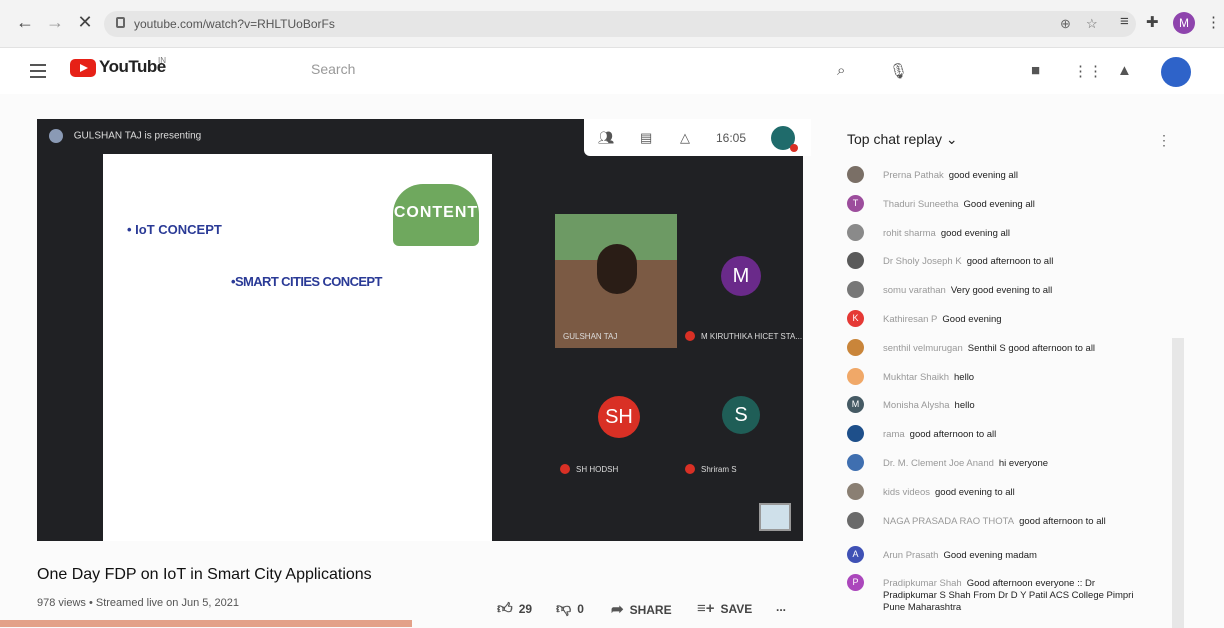 Image resolution: width=1224 pixels, height=628 pixels. Describe the element at coordinates (1023, 463) in the screenshot. I see `chat-text: hi everyone` at that location.